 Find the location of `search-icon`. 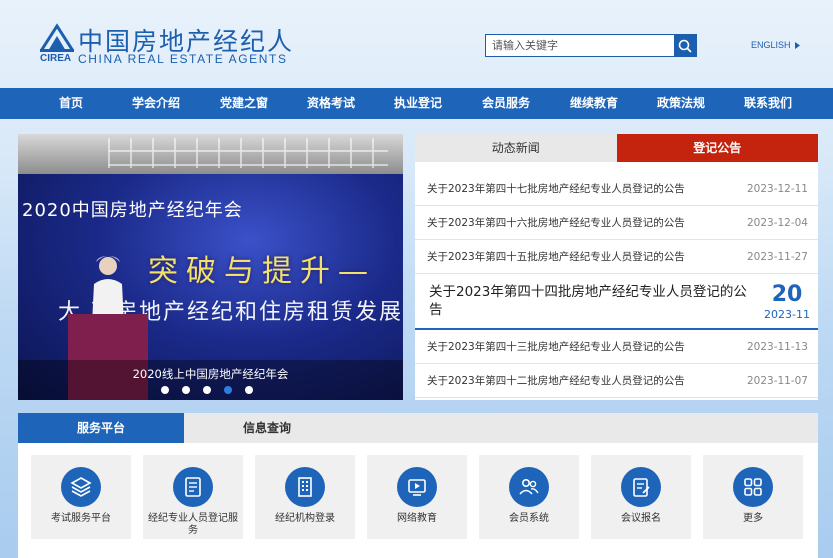

search-icon is located at coordinates (685, 46).